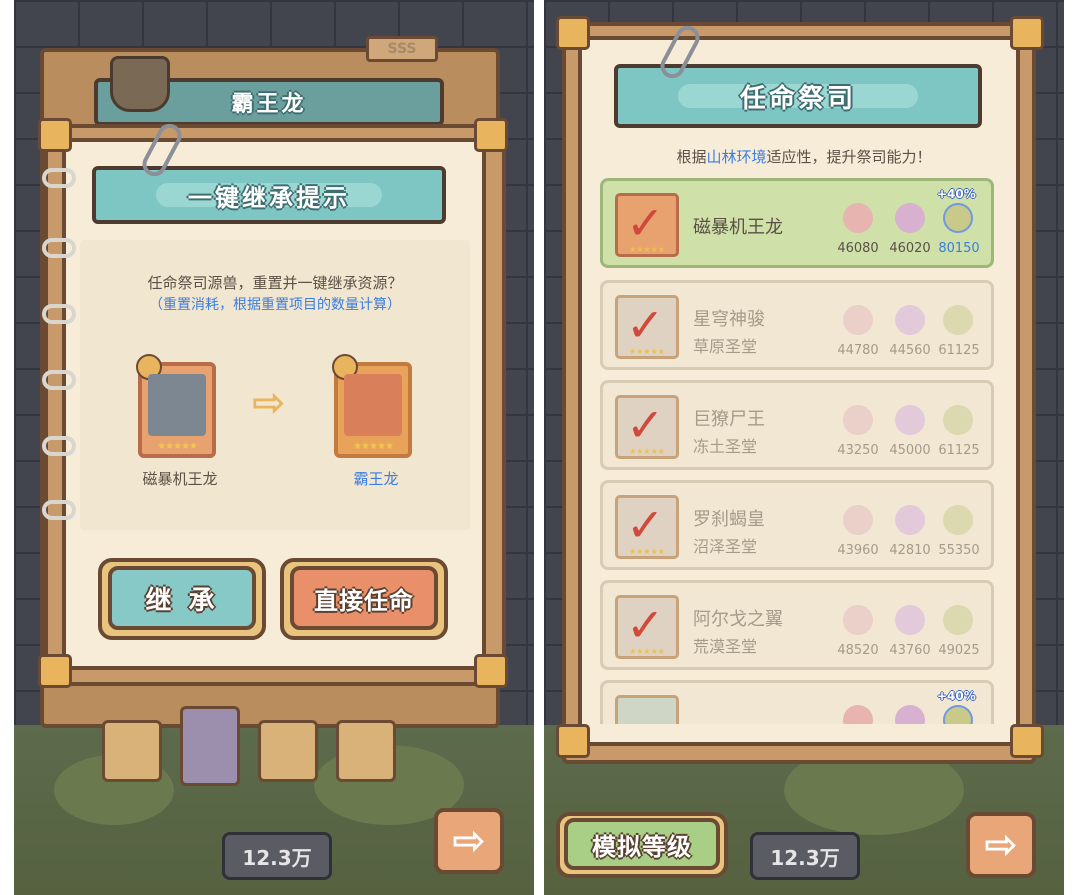  I want to click on source-beast-card: ★★★★★, so click(176, 406).